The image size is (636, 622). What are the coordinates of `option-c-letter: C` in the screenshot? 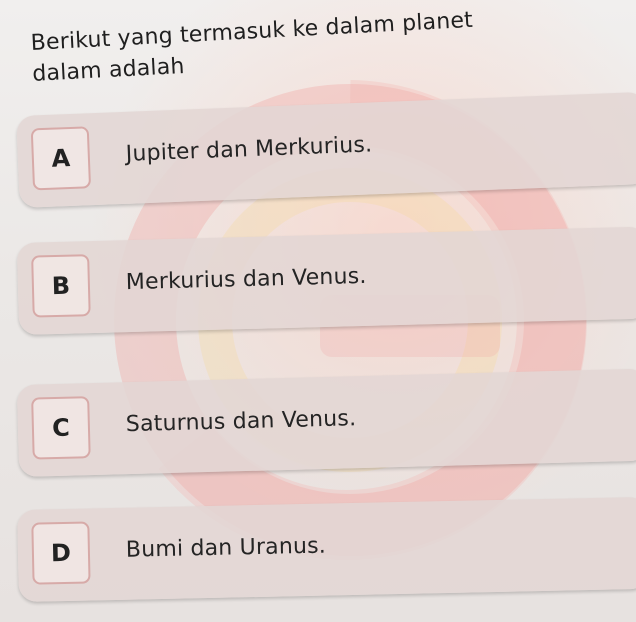 It's located at (61, 428).